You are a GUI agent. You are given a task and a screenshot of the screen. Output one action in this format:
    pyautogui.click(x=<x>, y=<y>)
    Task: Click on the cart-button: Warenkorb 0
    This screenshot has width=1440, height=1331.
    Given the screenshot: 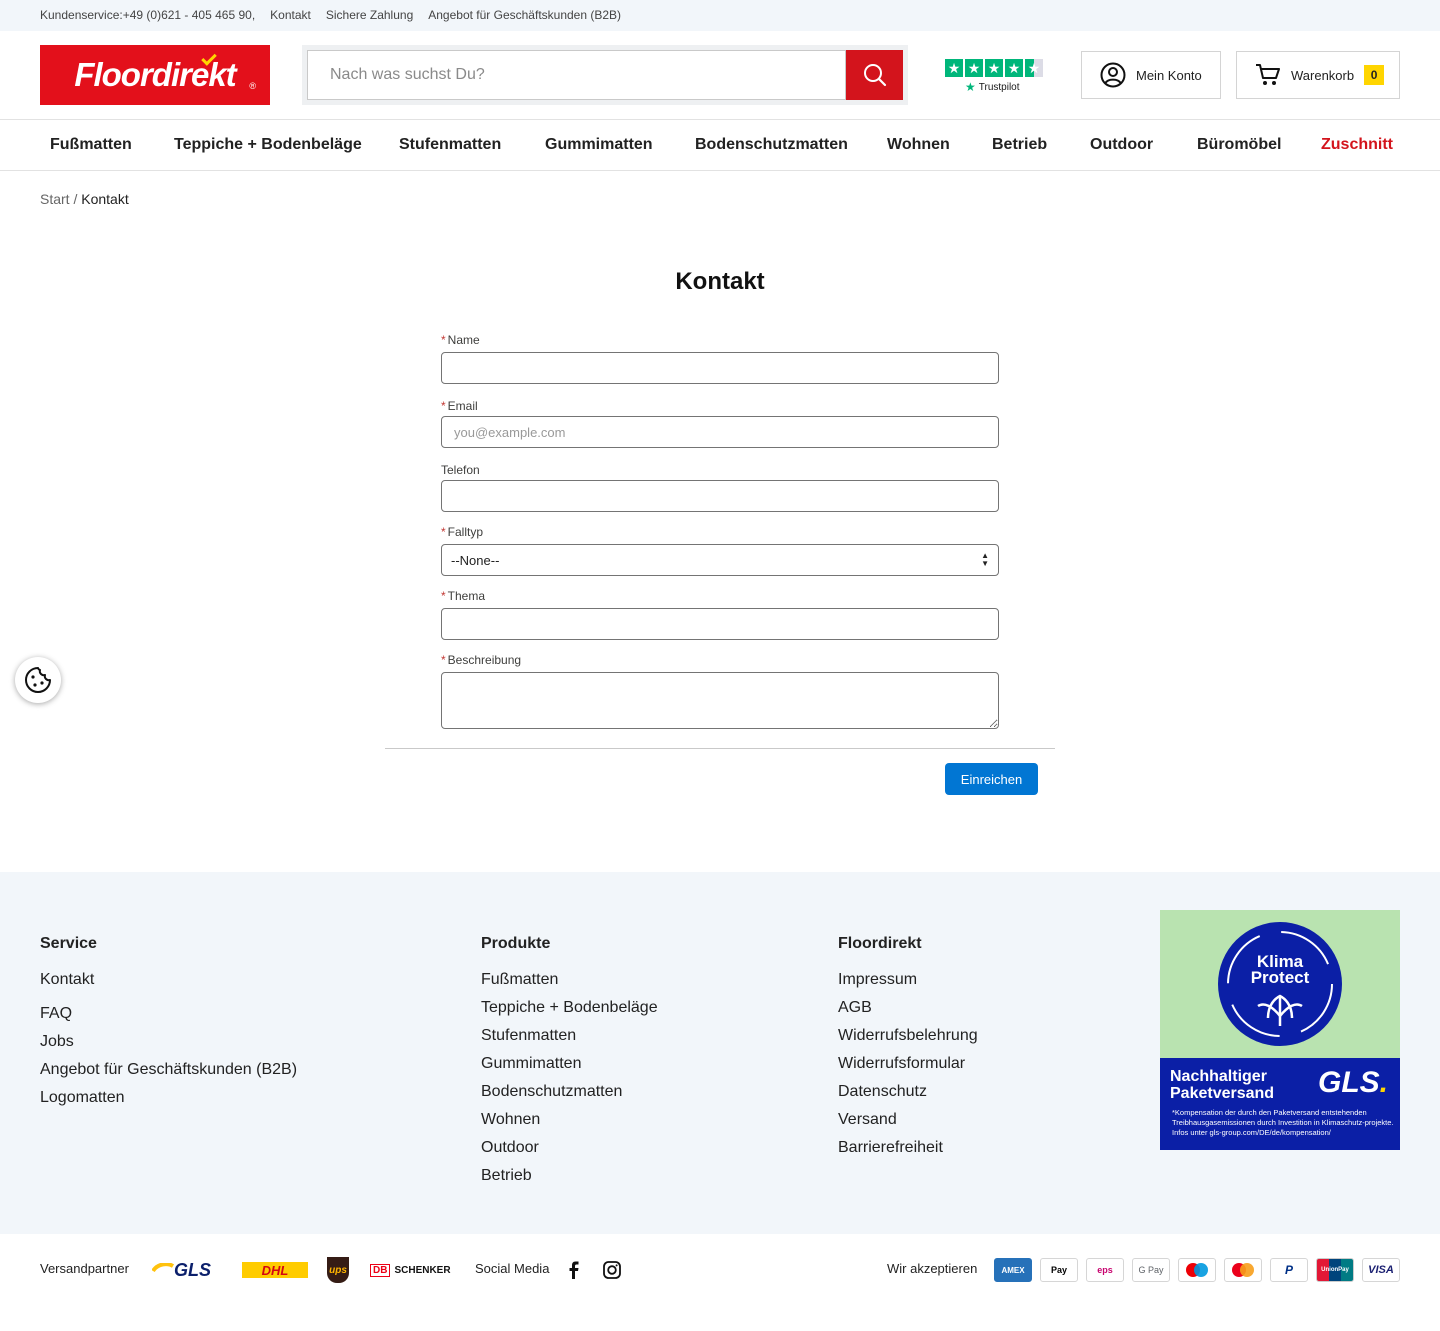 What is the action you would take?
    pyautogui.click(x=1318, y=75)
    